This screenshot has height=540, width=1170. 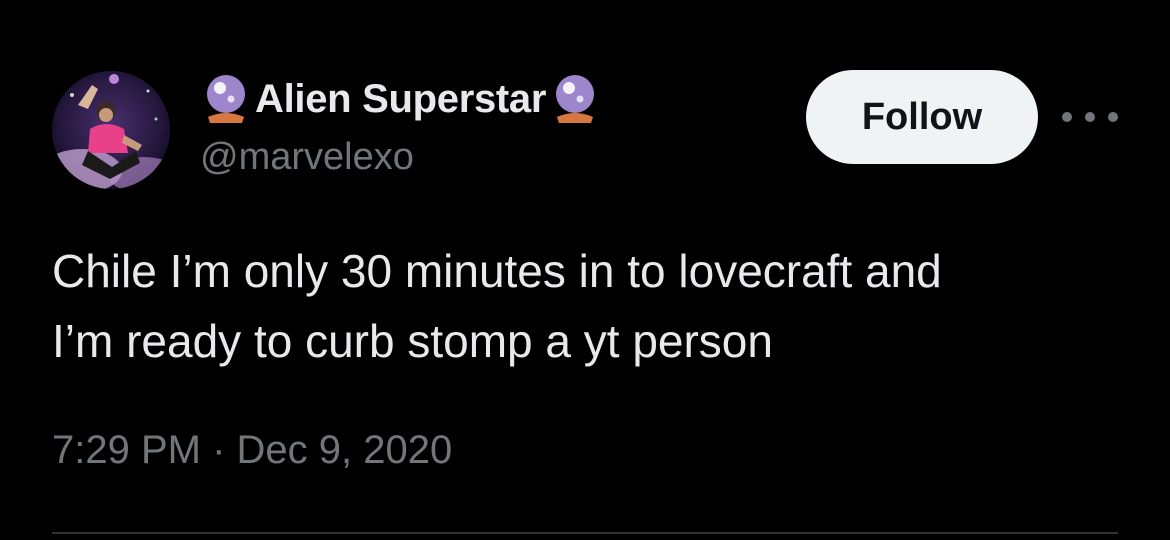 I want to click on avatar-image, so click(x=111, y=130).